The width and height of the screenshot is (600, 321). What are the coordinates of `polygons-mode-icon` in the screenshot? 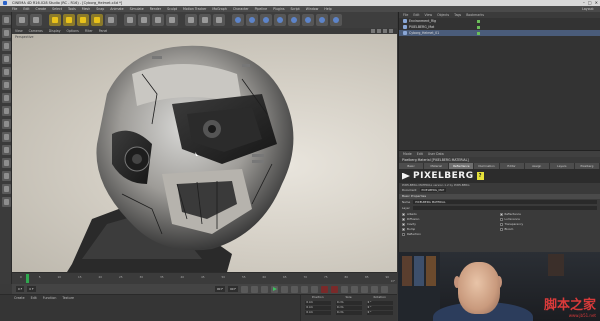 It's located at (6, 98).